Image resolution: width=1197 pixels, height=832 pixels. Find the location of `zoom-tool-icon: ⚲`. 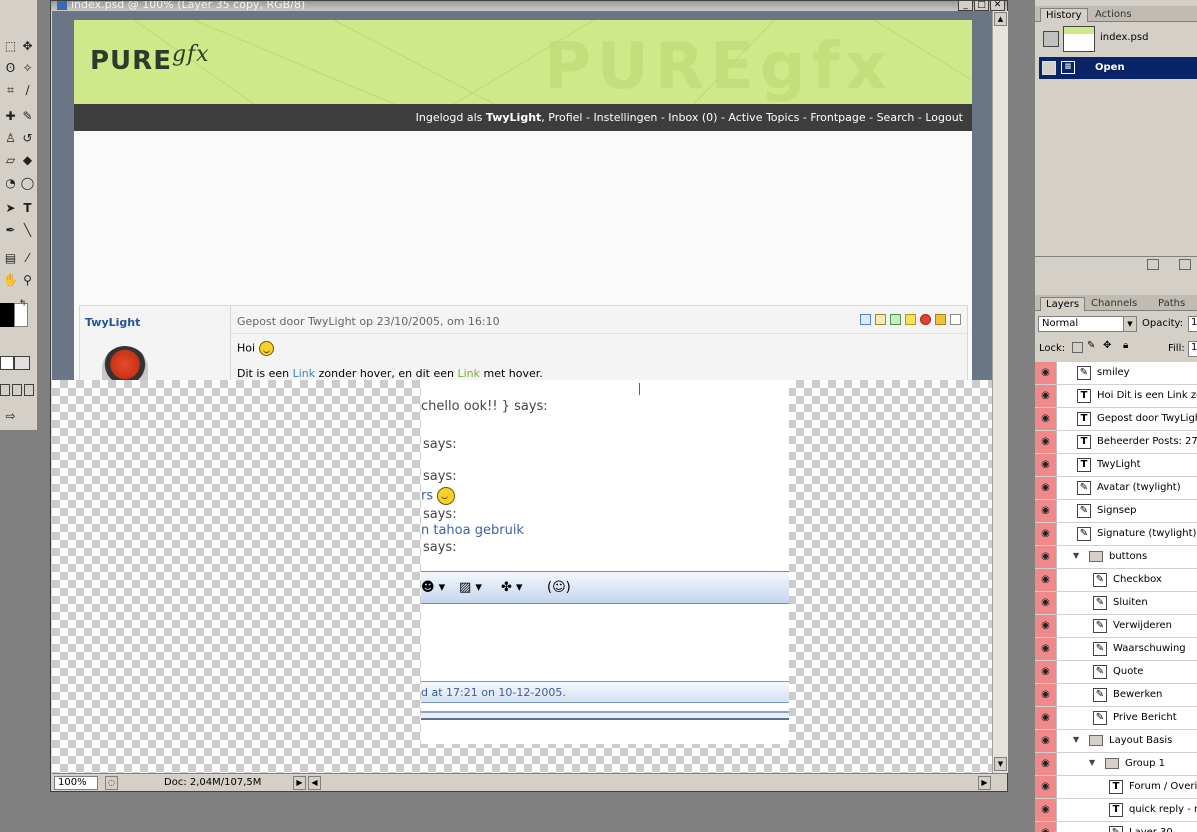

zoom-tool-icon: ⚲ is located at coordinates (27, 280).